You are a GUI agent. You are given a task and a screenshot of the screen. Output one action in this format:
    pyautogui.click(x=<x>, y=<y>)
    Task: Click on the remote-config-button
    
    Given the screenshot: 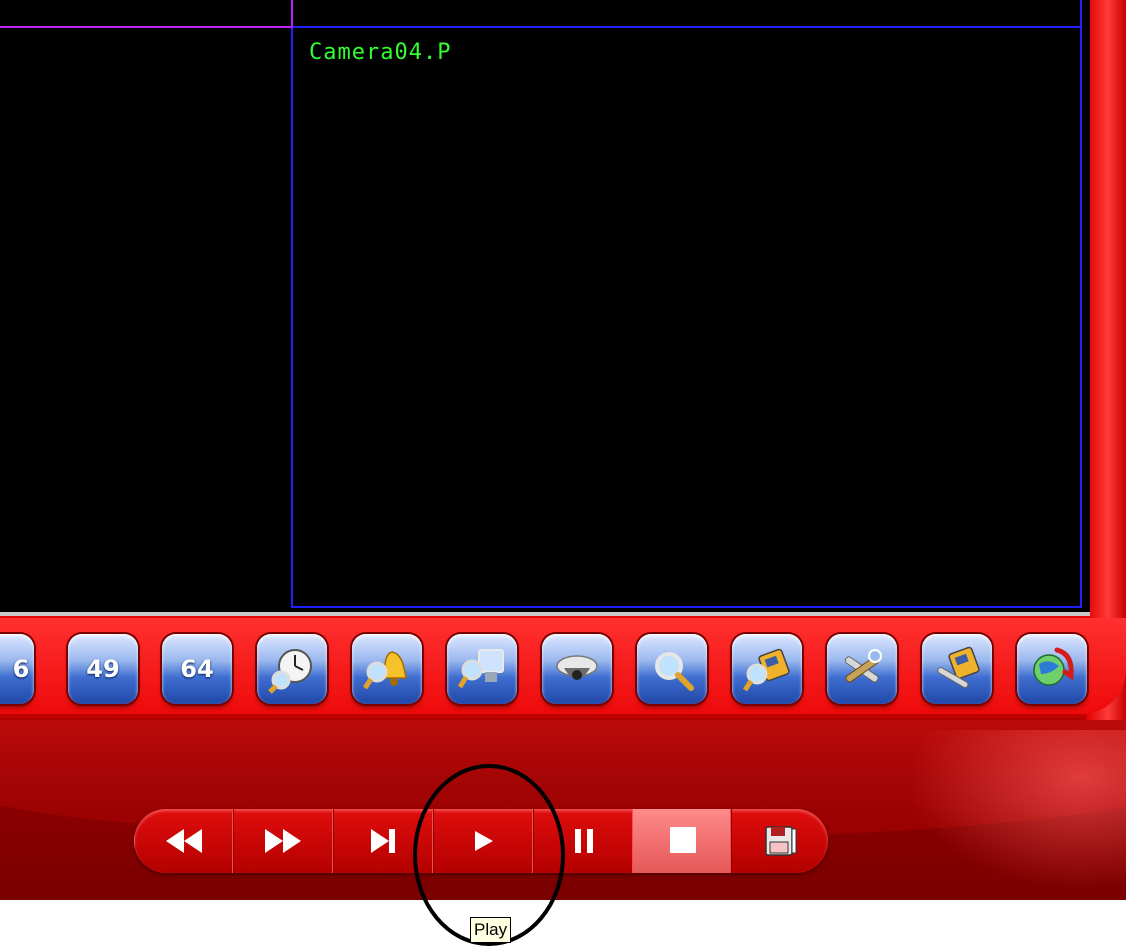 What is the action you would take?
    pyautogui.click(x=957, y=669)
    